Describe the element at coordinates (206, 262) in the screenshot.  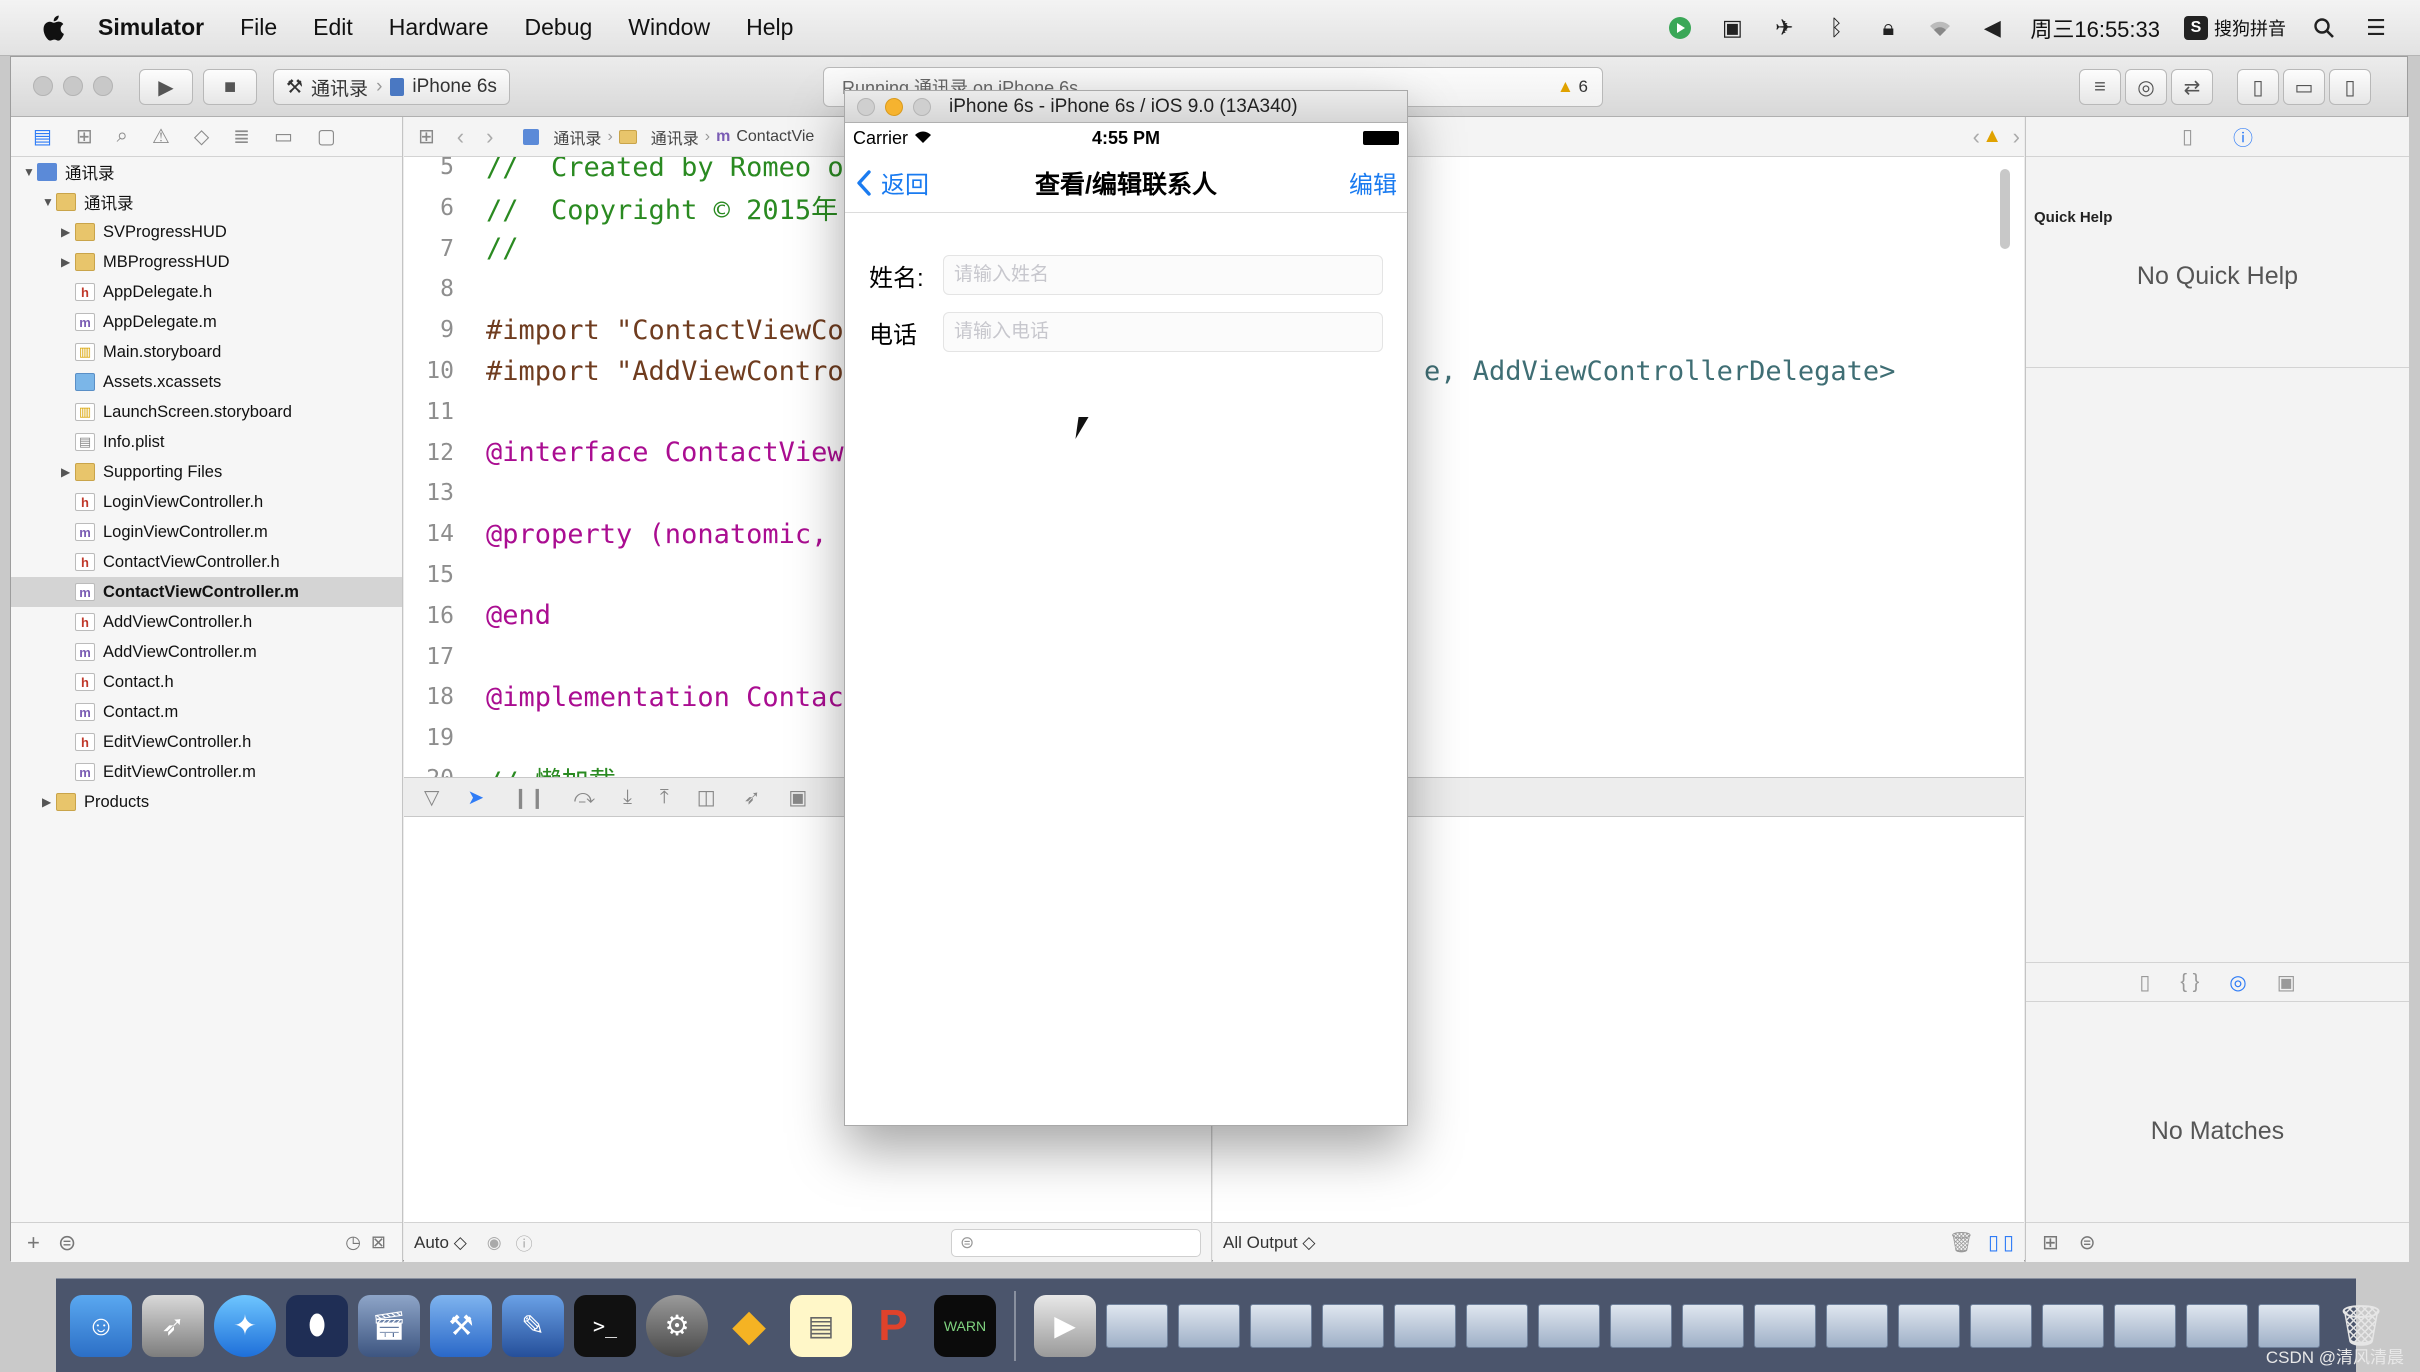
I see `file-tree-item: ▶ MBProgressHUD` at that location.